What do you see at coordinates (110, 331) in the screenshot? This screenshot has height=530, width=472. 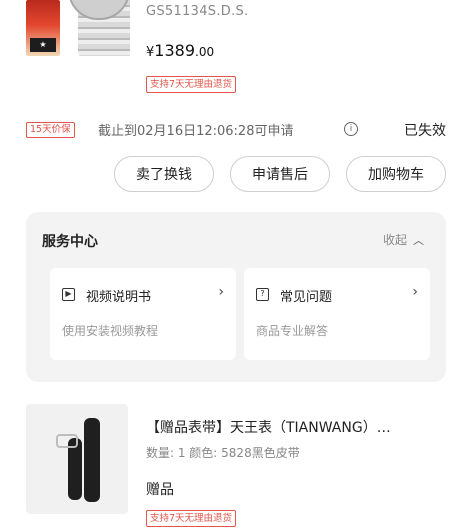 I see `service-item-desc: 使用安装视频教程` at bounding box center [110, 331].